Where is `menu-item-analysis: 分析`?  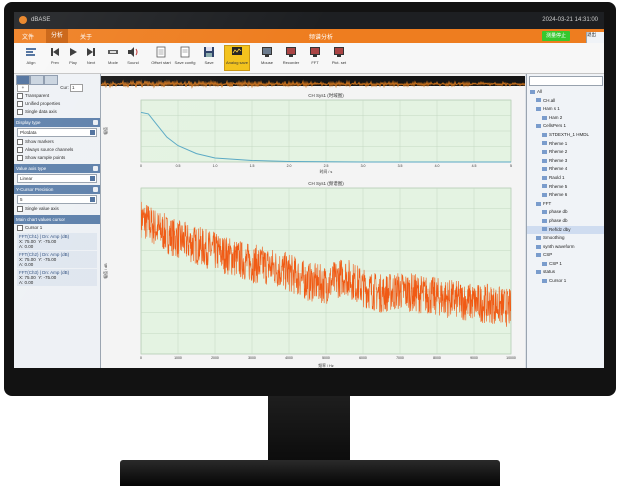
menu-item-analysis: 分析 is located at coordinates (57, 36).